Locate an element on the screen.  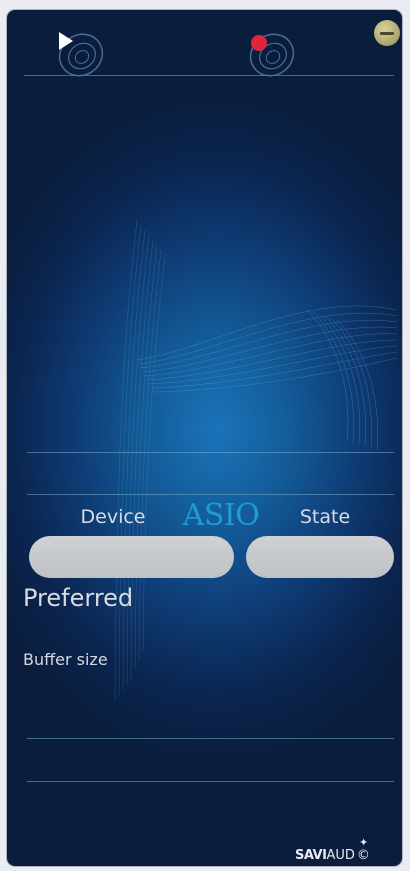
asio-title: ASIO is located at coordinates (221, 515).